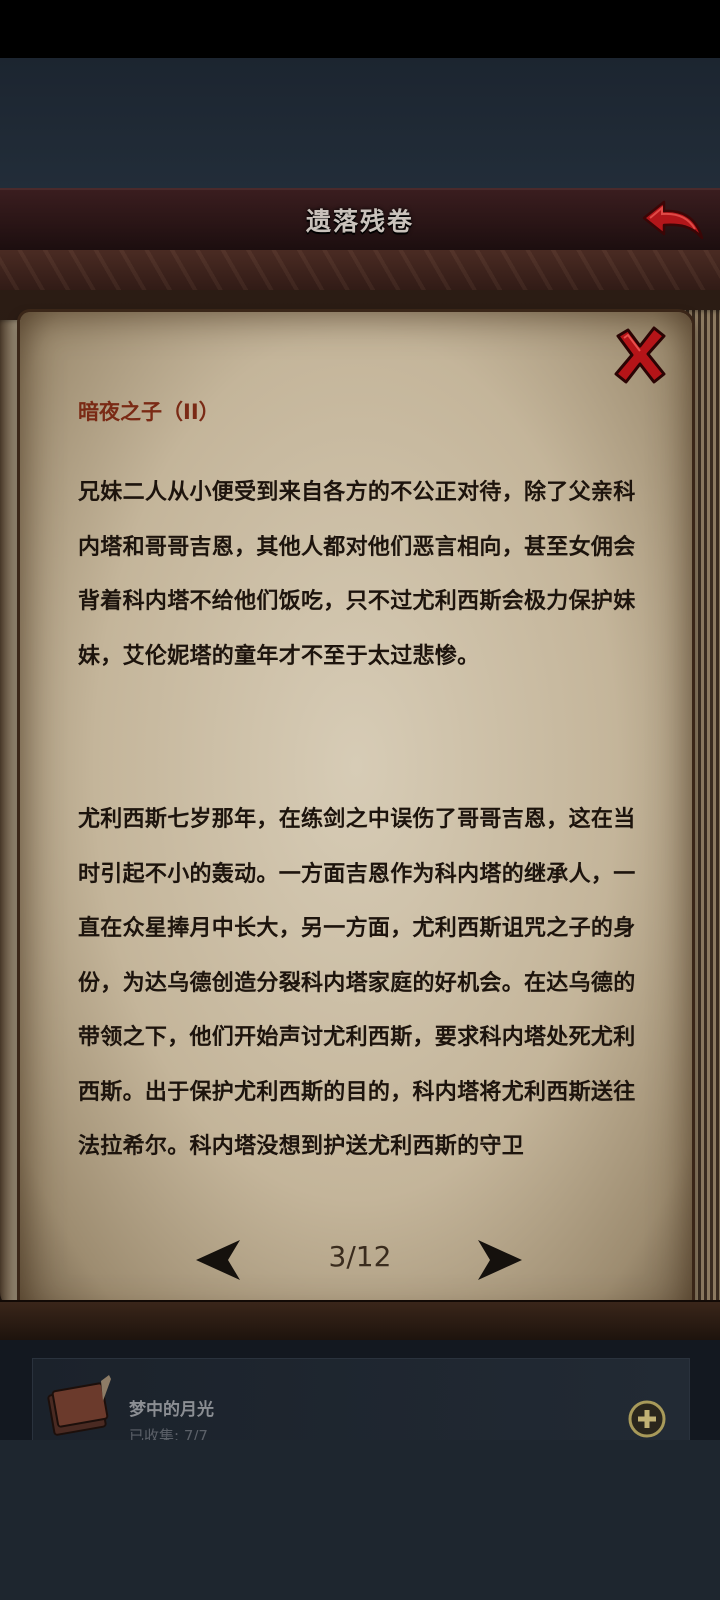 The height and width of the screenshot is (1600, 720). I want to click on back-arrow-icon, so click(673, 220).